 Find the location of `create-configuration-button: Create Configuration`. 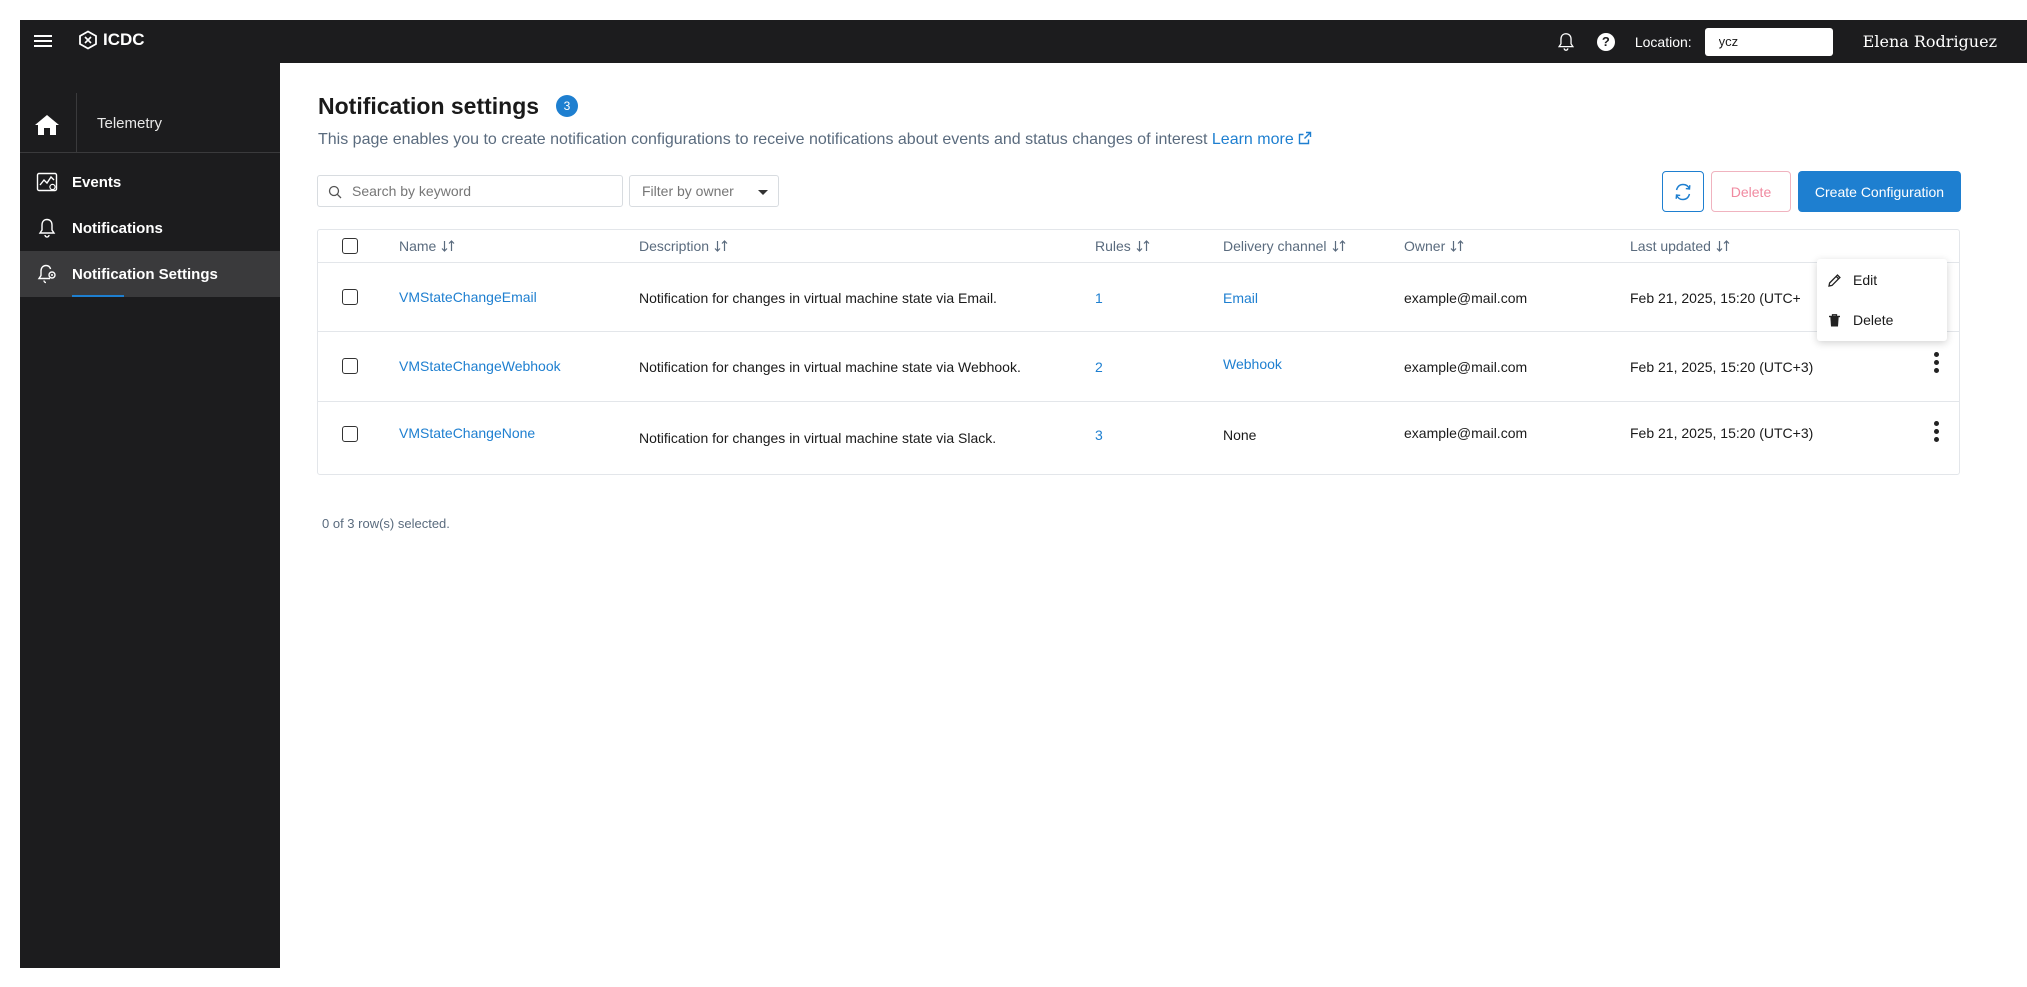

create-configuration-button: Create Configuration is located at coordinates (1879, 191).